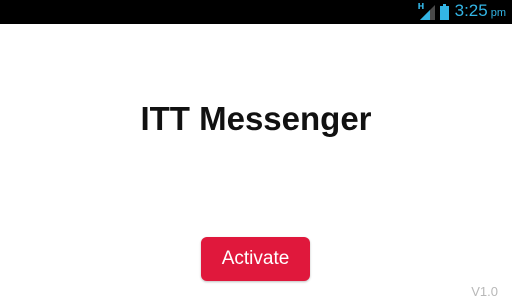  What do you see at coordinates (256, 118) in the screenshot?
I see `app-title: ITT Messenger` at bounding box center [256, 118].